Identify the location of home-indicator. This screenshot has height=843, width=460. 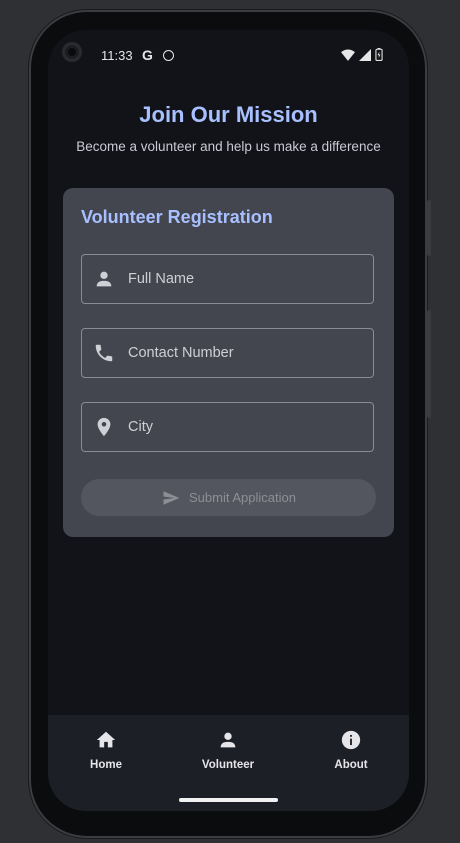
(228, 800).